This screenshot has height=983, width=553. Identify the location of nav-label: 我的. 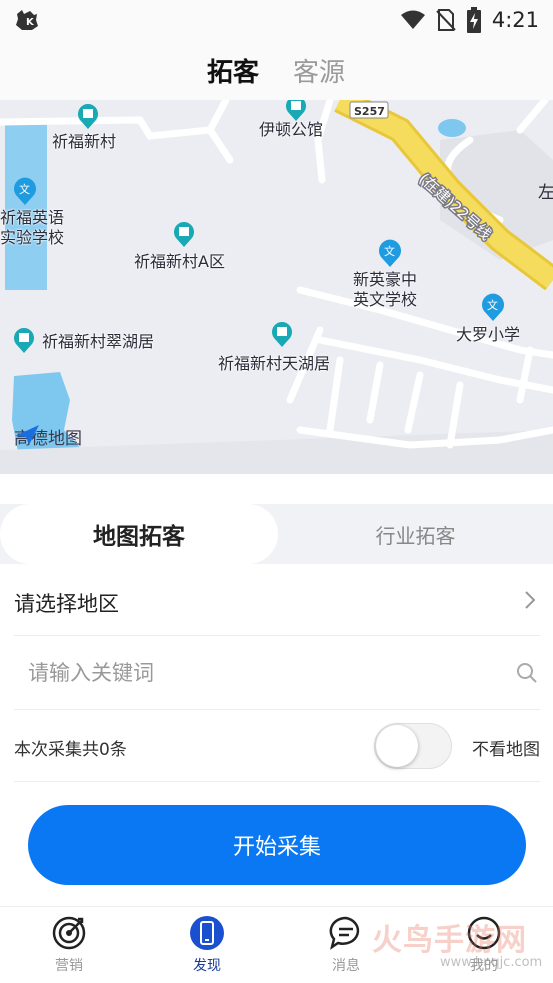
(484, 966).